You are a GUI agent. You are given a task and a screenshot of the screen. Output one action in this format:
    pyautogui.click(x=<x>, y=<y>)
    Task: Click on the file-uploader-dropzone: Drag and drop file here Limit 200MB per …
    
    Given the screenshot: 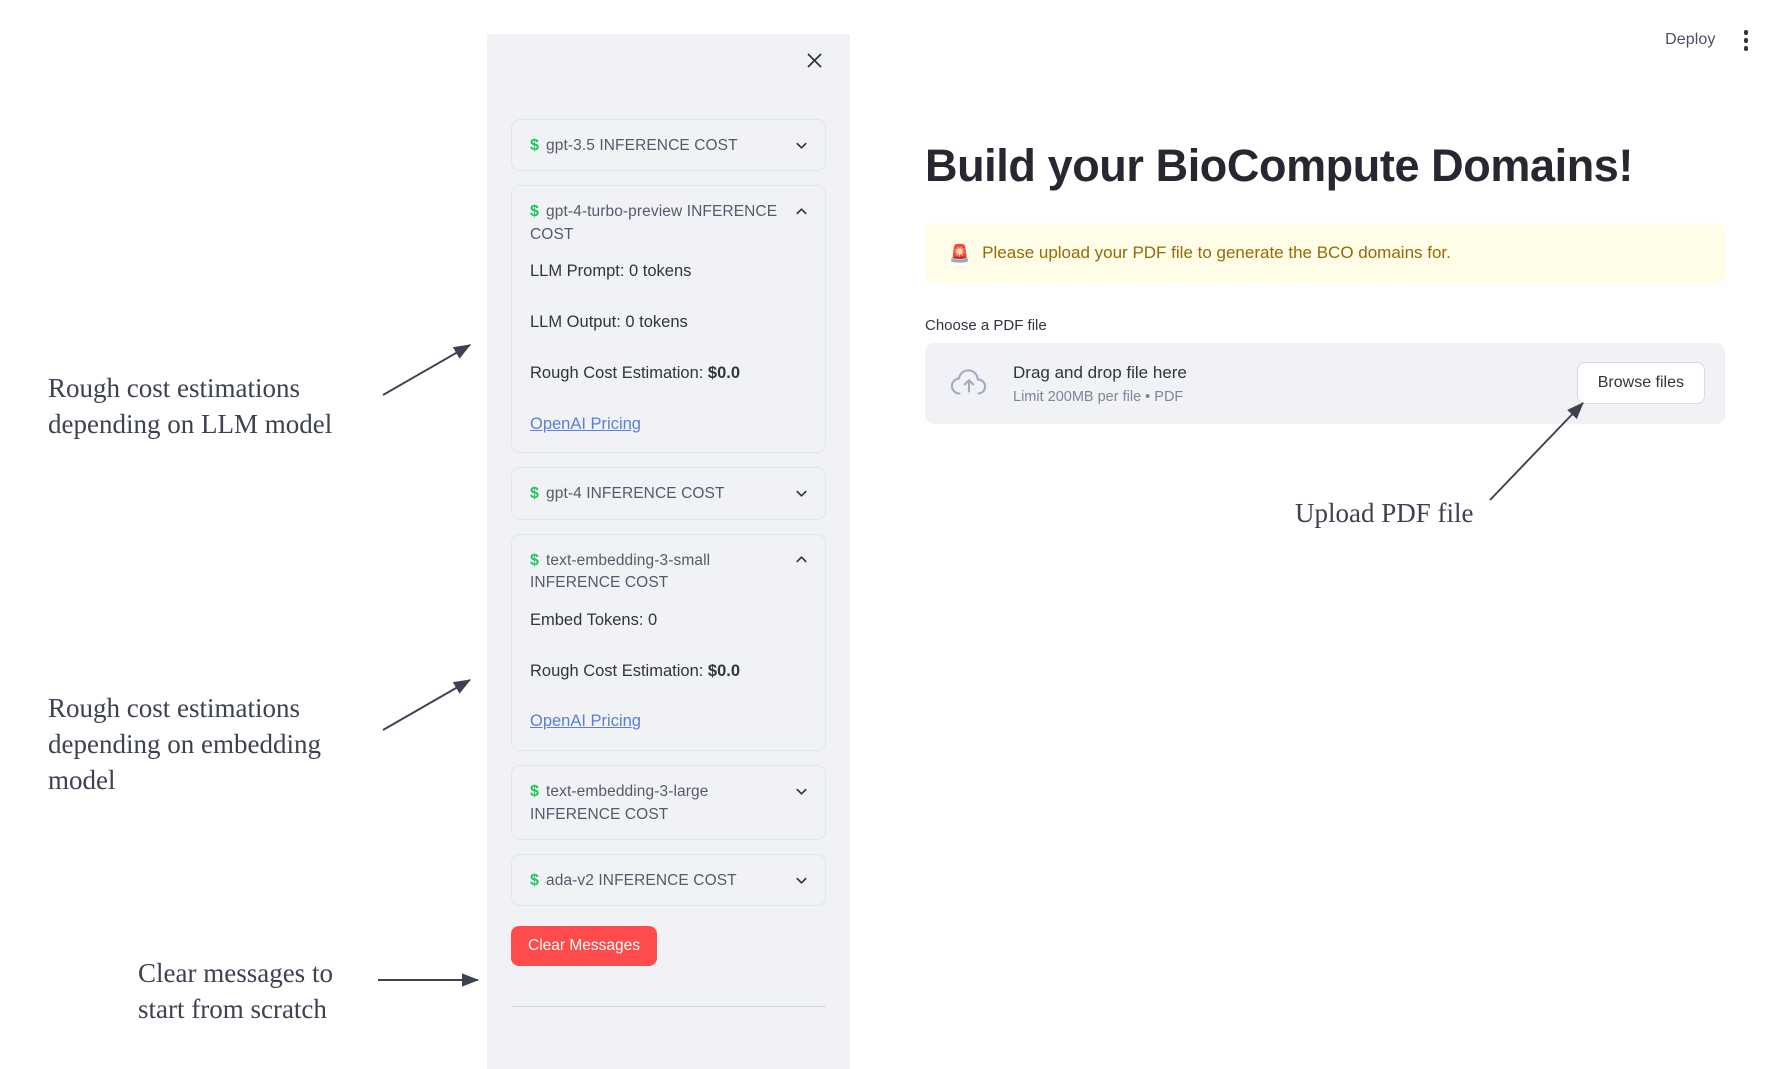 What is the action you would take?
    pyautogui.click(x=1325, y=383)
    